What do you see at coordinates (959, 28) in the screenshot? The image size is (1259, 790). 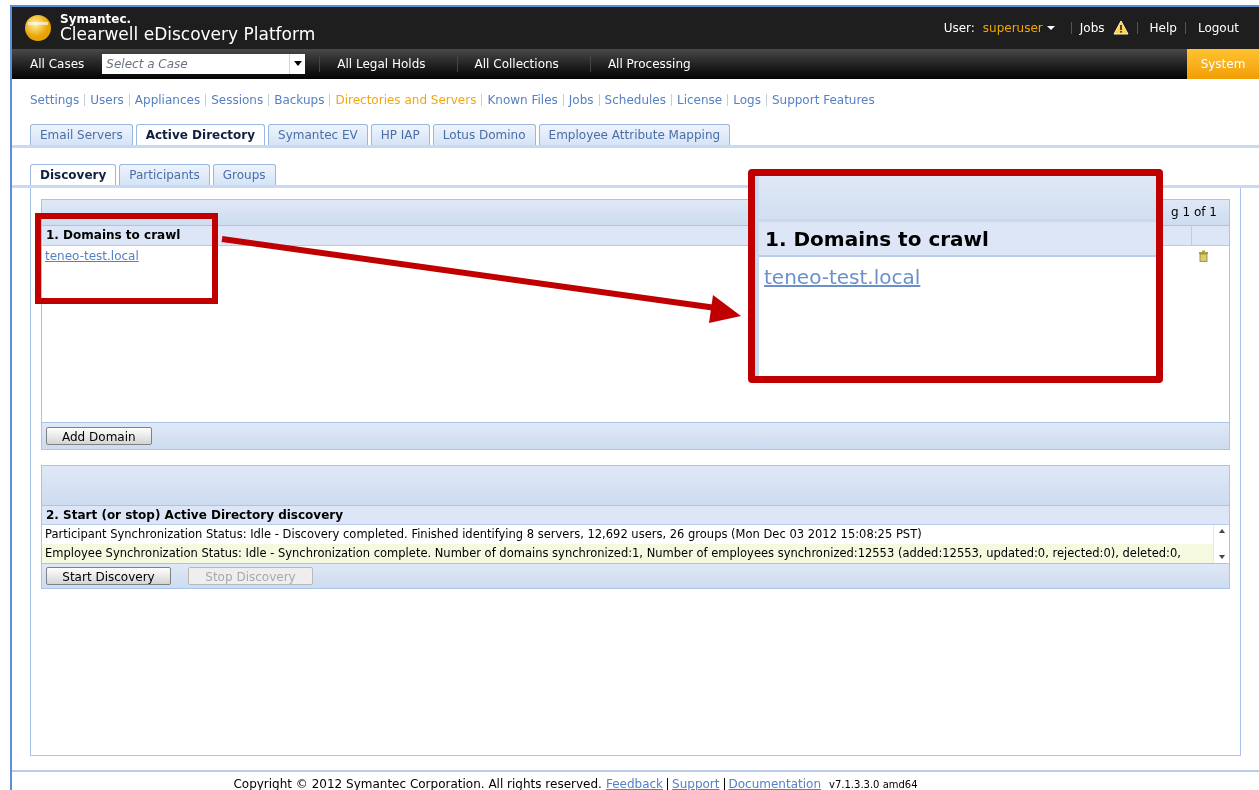 I see `user-label: User:` at bounding box center [959, 28].